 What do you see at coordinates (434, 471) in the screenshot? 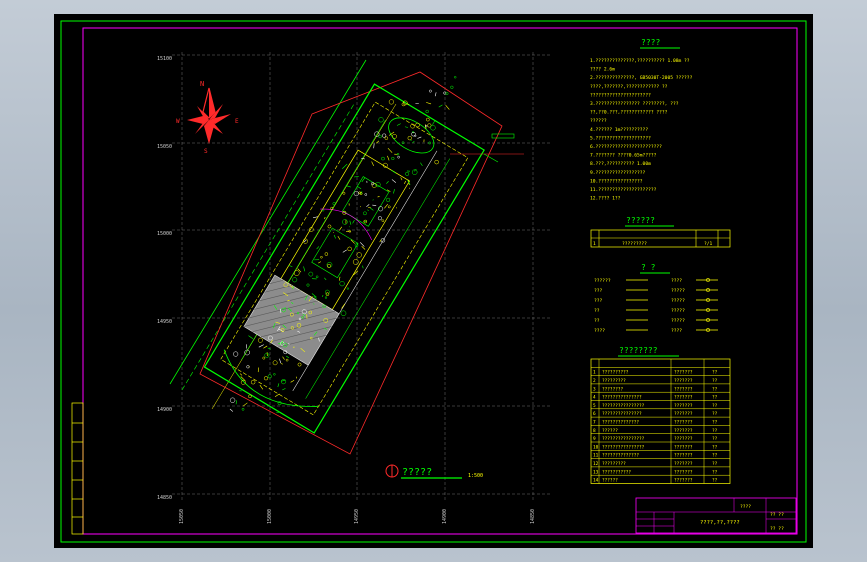
I see `plan-title-block: ????? 1:500` at bounding box center [434, 471].